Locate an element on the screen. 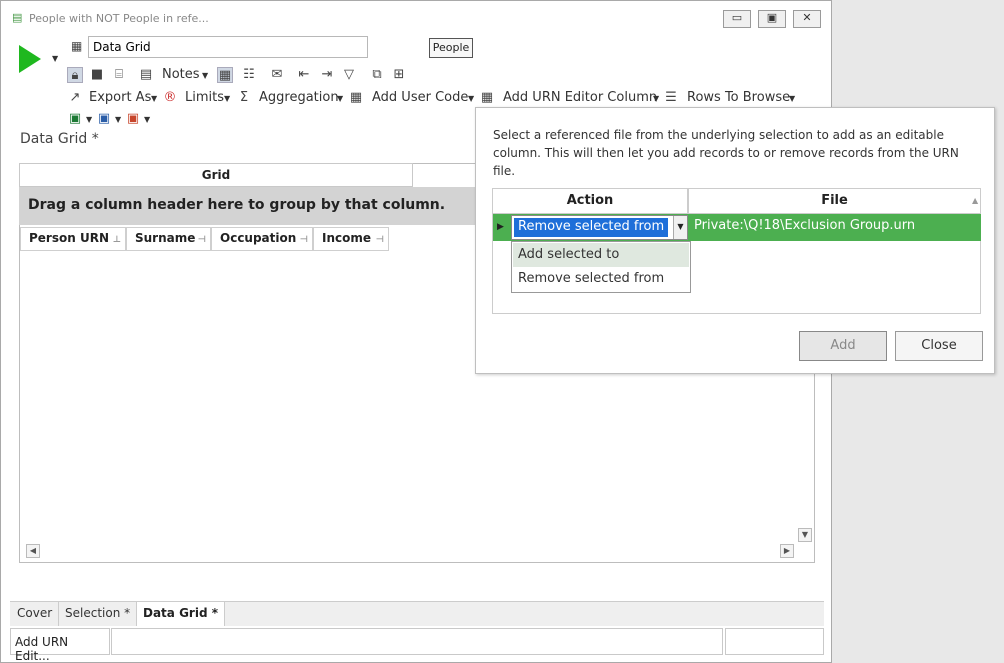 Image resolution: width=1004 pixels, height=663 pixels. email-icon: ✉ is located at coordinates (277, 75).